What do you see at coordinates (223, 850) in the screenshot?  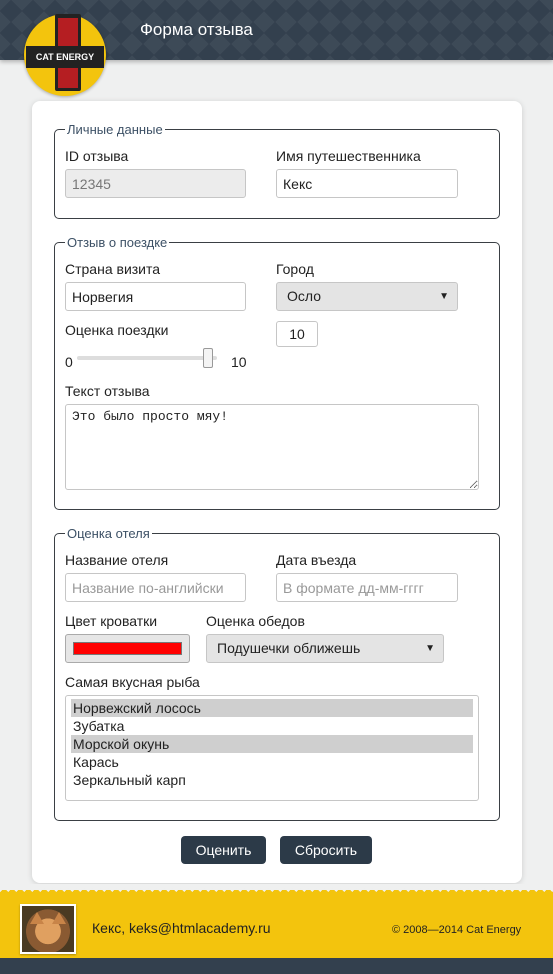 I see `submit-button: Оценить` at bounding box center [223, 850].